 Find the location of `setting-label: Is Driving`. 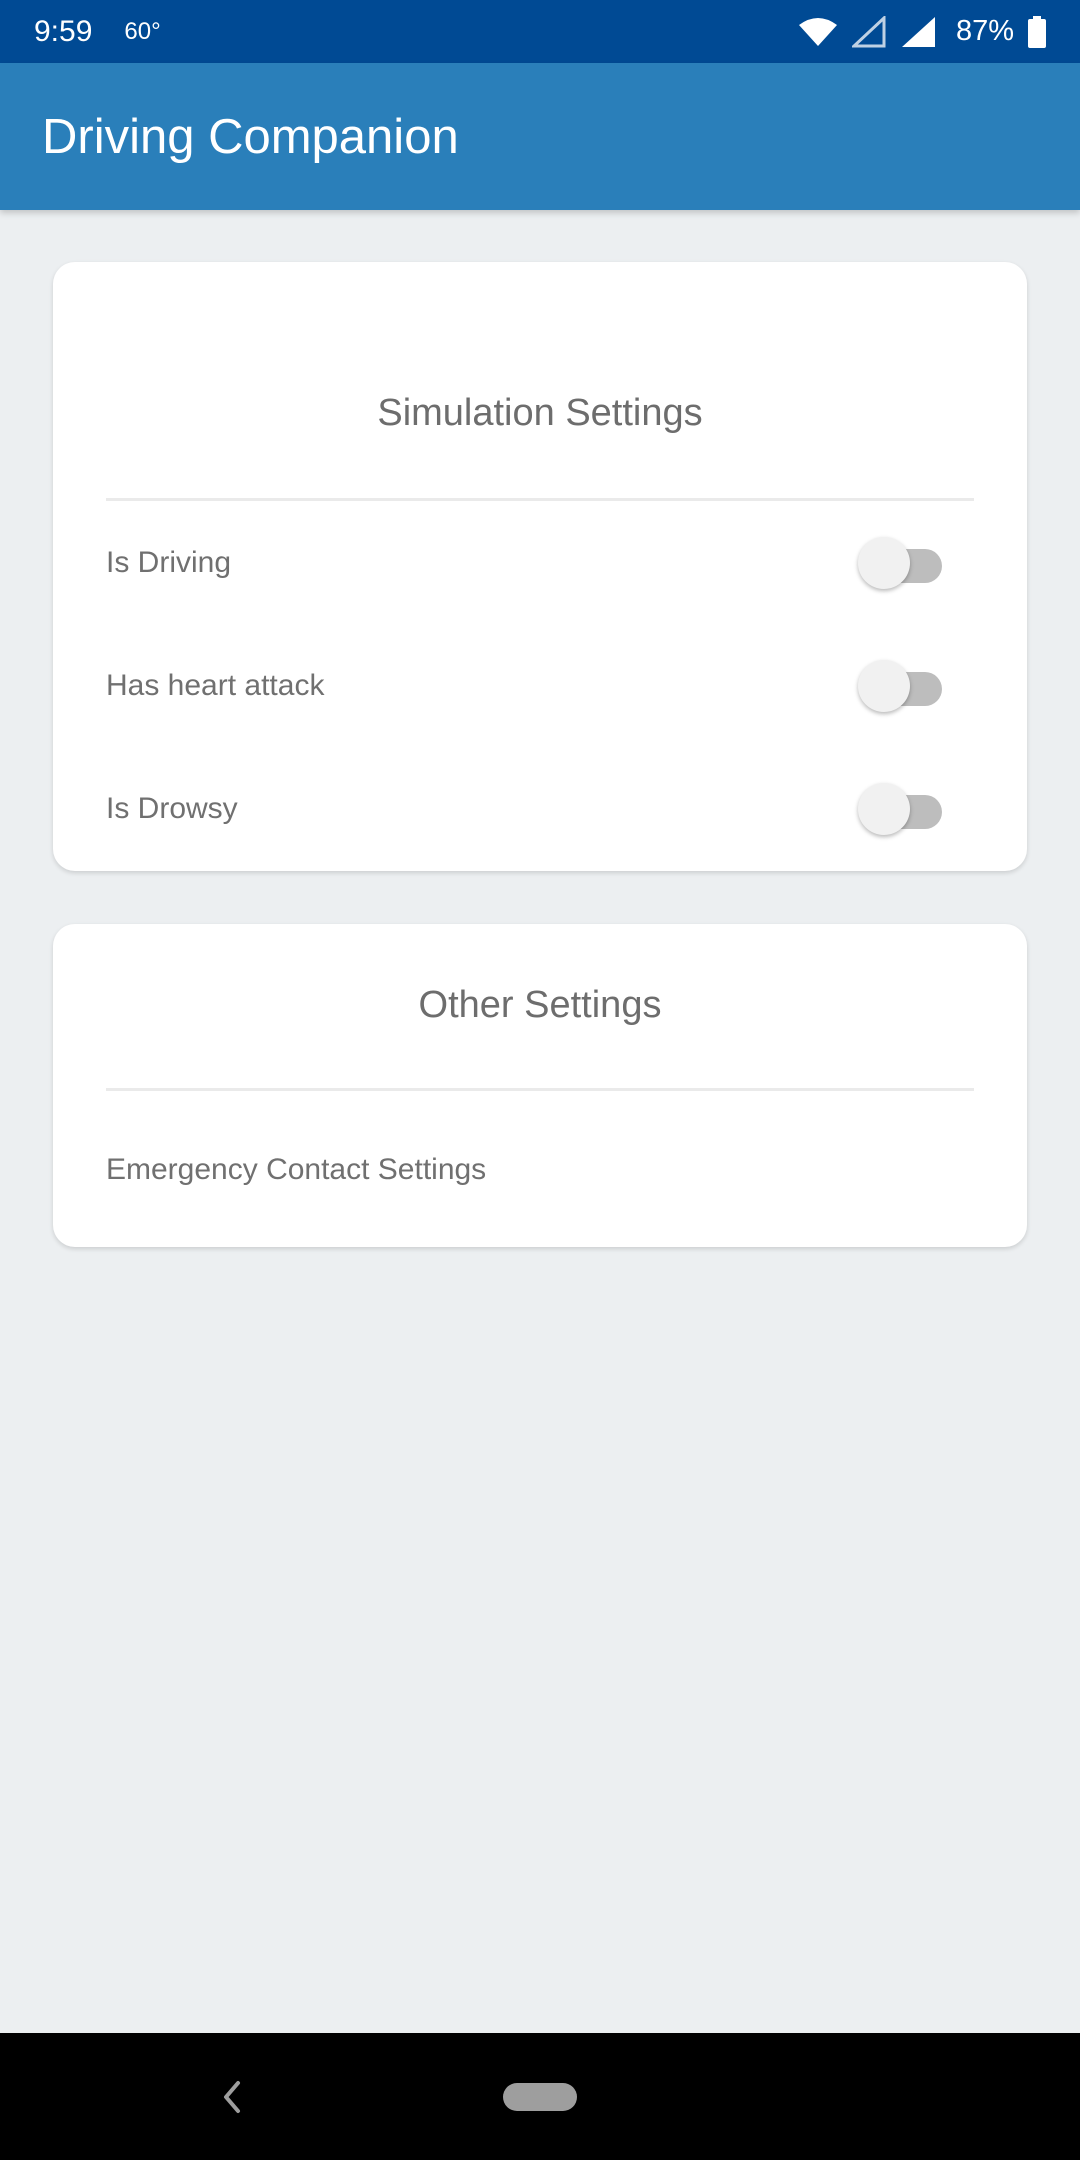

setting-label: Is Driving is located at coordinates (169, 562).